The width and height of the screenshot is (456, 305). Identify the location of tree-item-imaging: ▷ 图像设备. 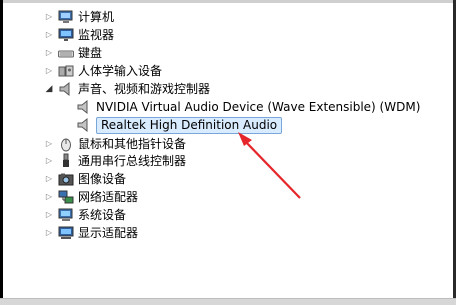
(85, 179).